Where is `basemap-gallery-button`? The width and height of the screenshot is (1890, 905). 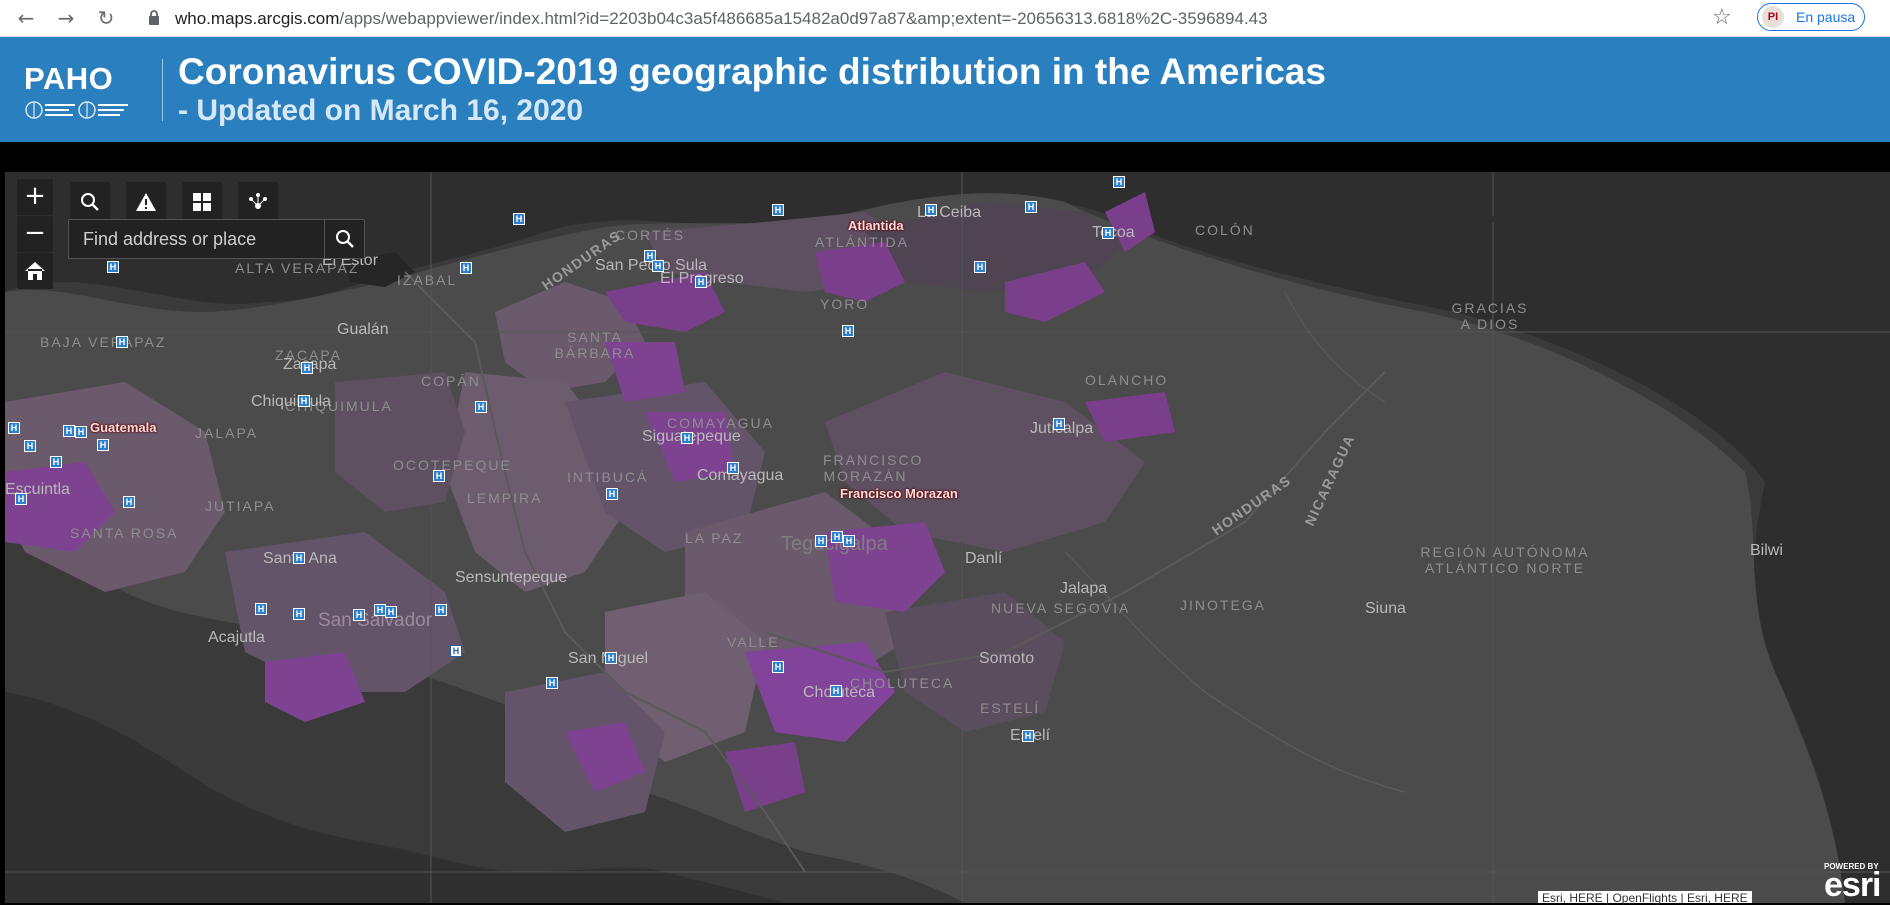 basemap-gallery-button is located at coordinates (202, 202).